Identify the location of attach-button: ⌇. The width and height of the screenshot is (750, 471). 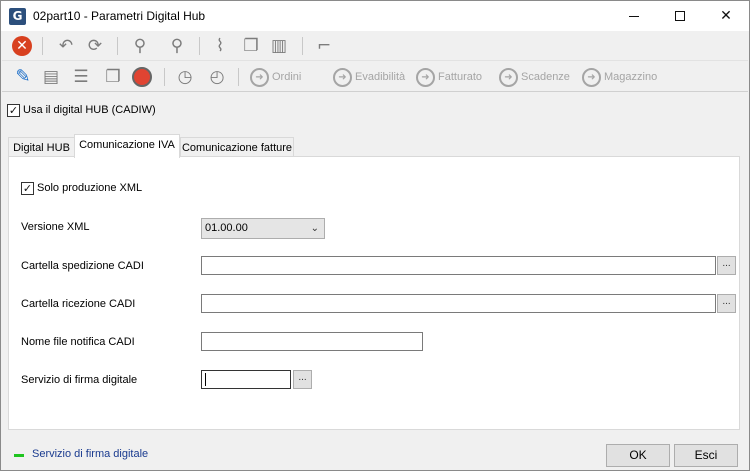
(220, 46).